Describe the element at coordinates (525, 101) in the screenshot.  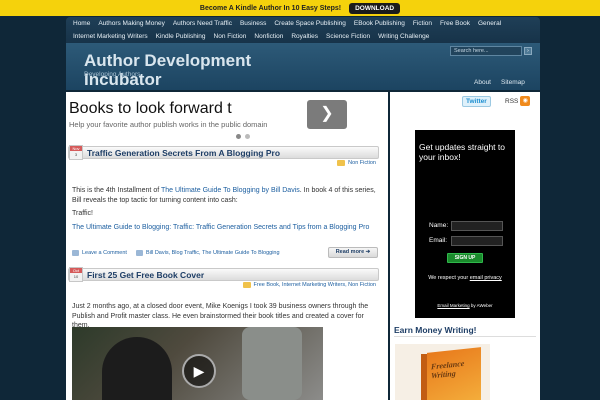
I see `rss-icon: ◉` at that location.